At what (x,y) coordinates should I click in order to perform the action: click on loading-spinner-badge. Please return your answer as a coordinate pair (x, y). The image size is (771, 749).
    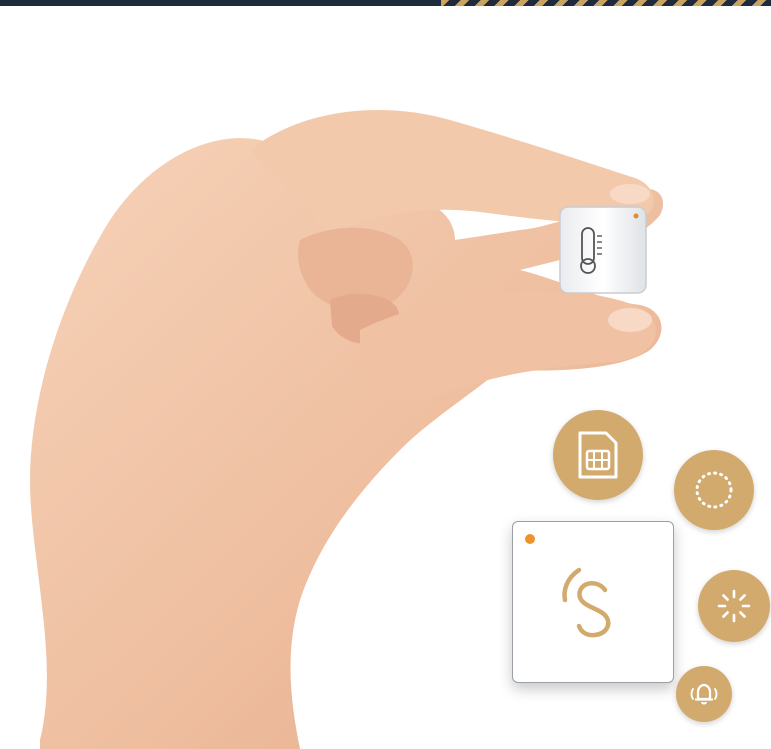
    Looking at the image, I should click on (734, 606).